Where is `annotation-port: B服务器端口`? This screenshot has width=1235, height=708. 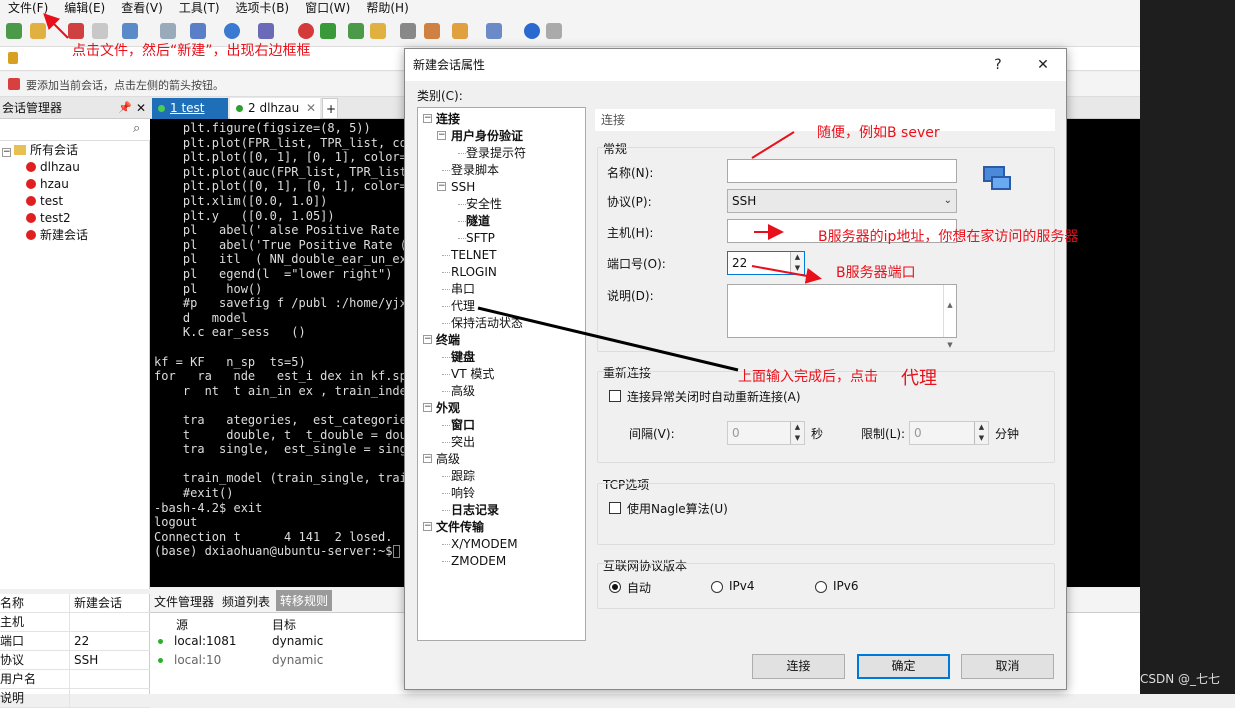 annotation-port: B服务器端口 is located at coordinates (876, 273).